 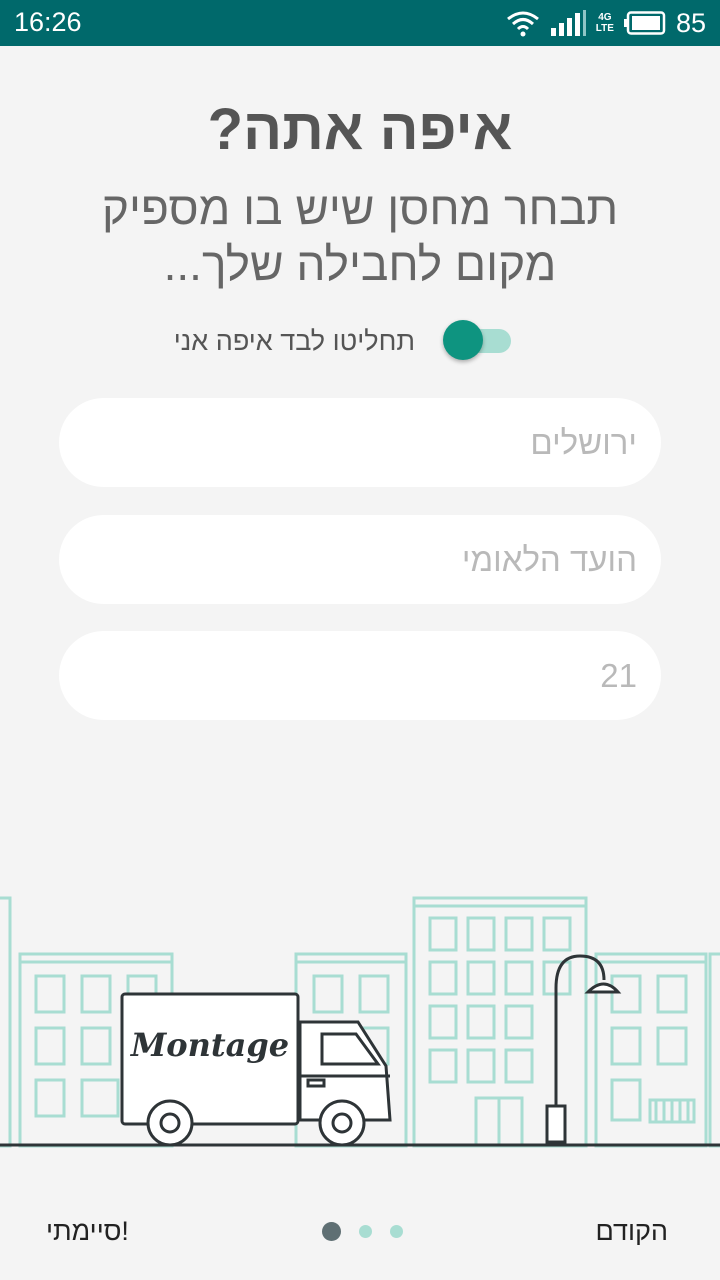 I want to click on previous-button: הקודם, so click(x=631, y=1231).